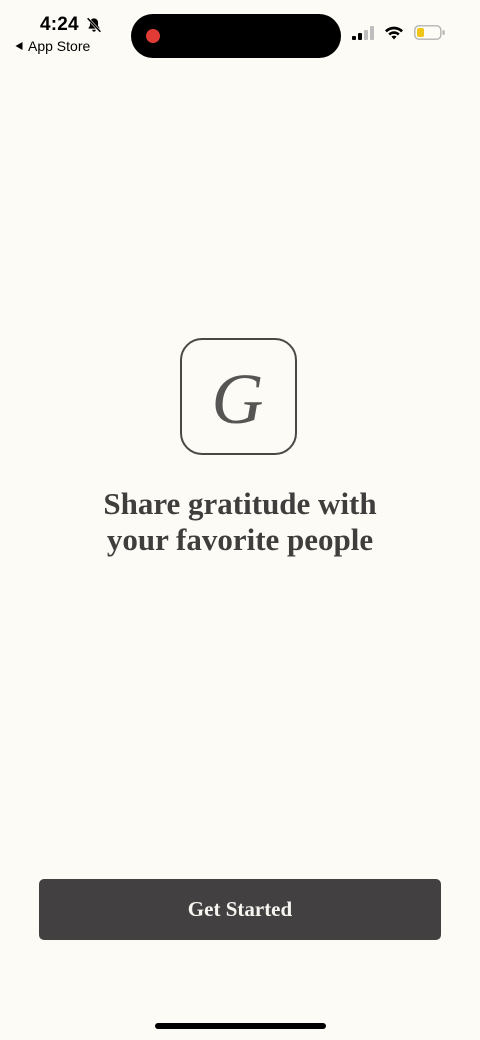  What do you see at coordinates (236, 36) in the screenshot?
I see `dynamic-island` at bounding box center [236, 36].